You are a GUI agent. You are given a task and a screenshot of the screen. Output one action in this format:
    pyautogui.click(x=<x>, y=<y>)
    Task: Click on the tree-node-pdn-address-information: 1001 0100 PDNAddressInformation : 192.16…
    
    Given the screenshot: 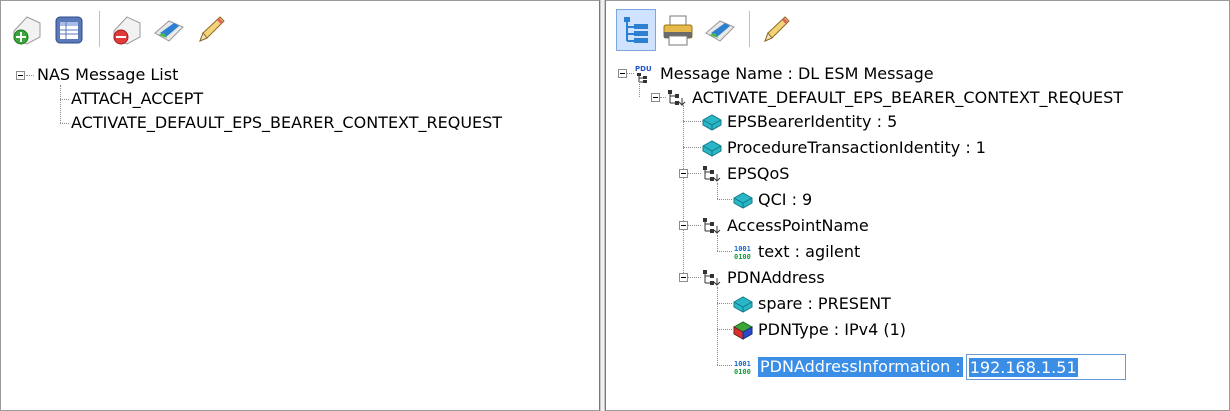 What is the action you would take?
    pyautogui.click(x=929, y=367)
    